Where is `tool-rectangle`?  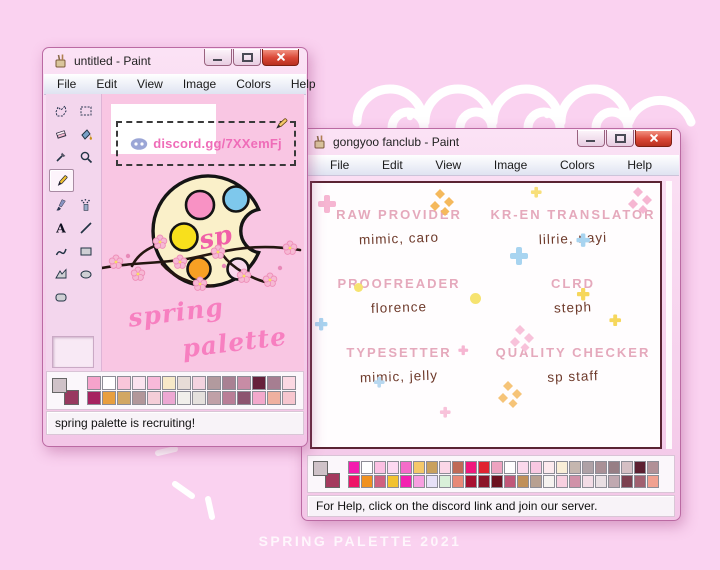
tool-rectangle is located at coordinates (85, 250).